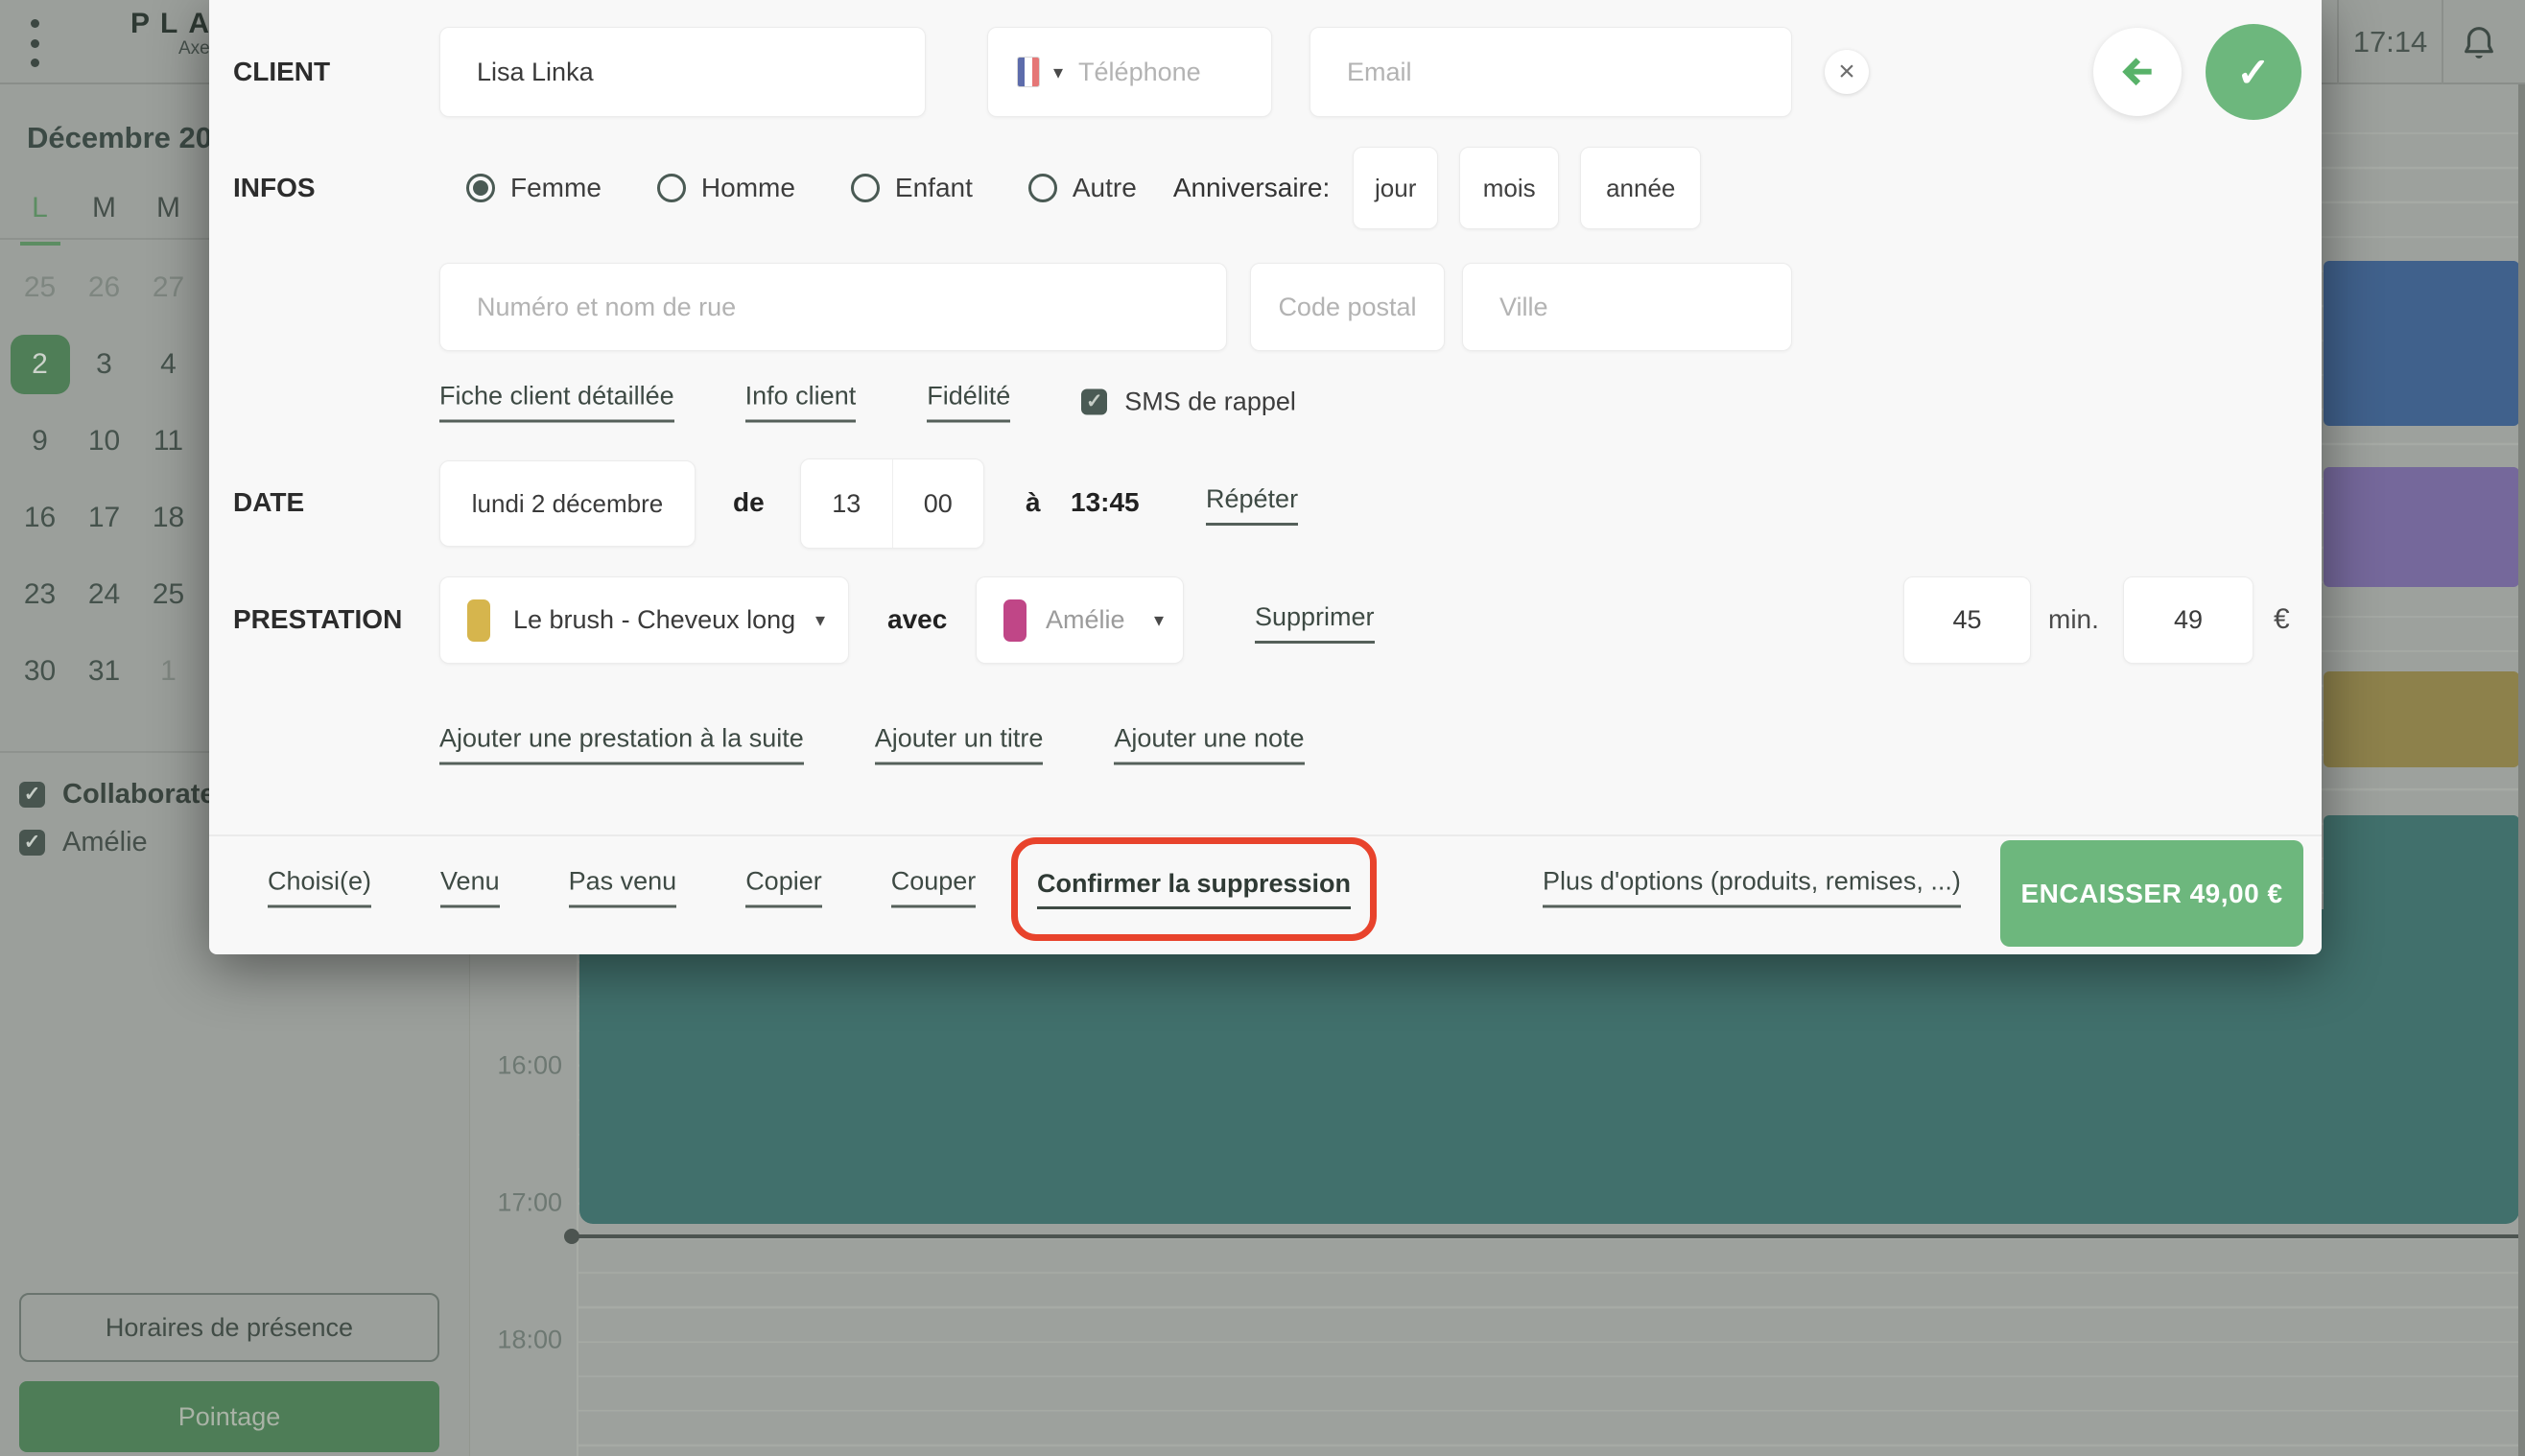 This screenshot has width=2525, height=1456. What do you see at coordinates (959, 744) in the screenshot?
I see `add-title-link: Ajouter un titre` at bounding box center [959, 744].